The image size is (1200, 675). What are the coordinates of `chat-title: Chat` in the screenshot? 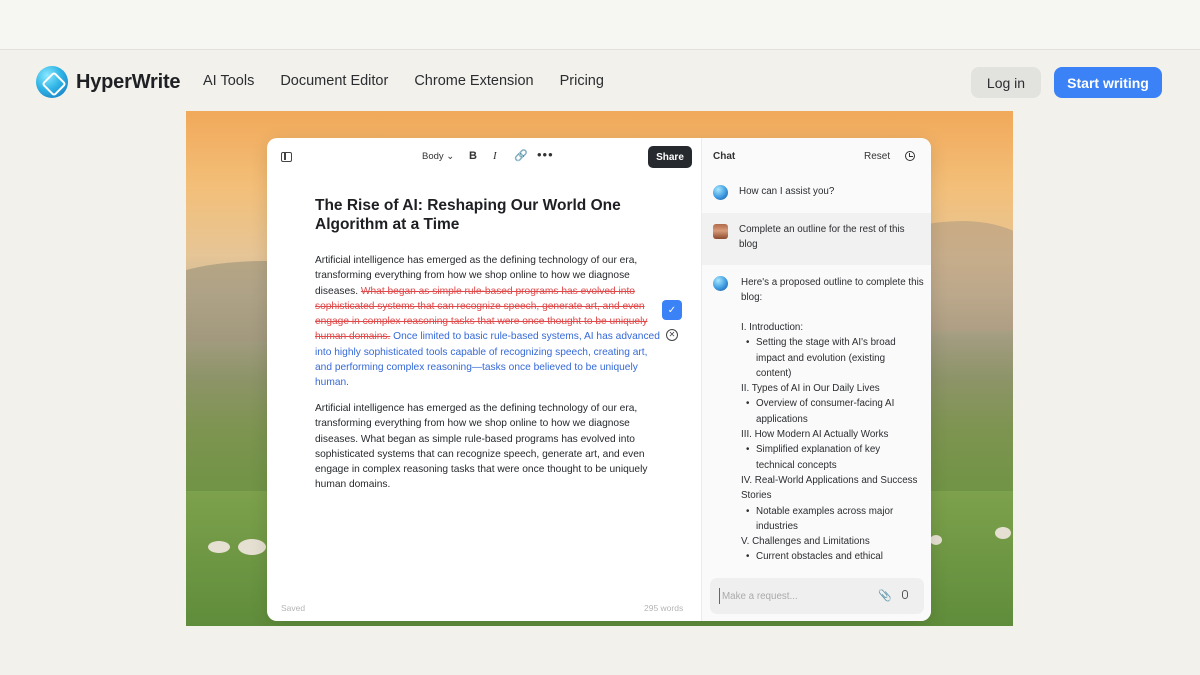 It's located at (724, 156).